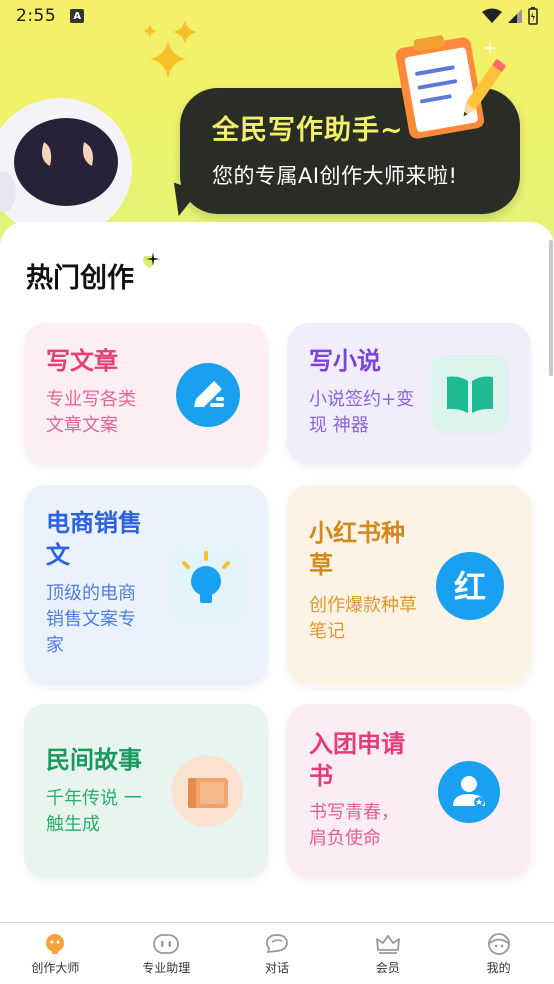 The height and width of the screenshot is (984, 554). I want to click on tile-desc: 创作爆款种草笔记, so click(363, 618).